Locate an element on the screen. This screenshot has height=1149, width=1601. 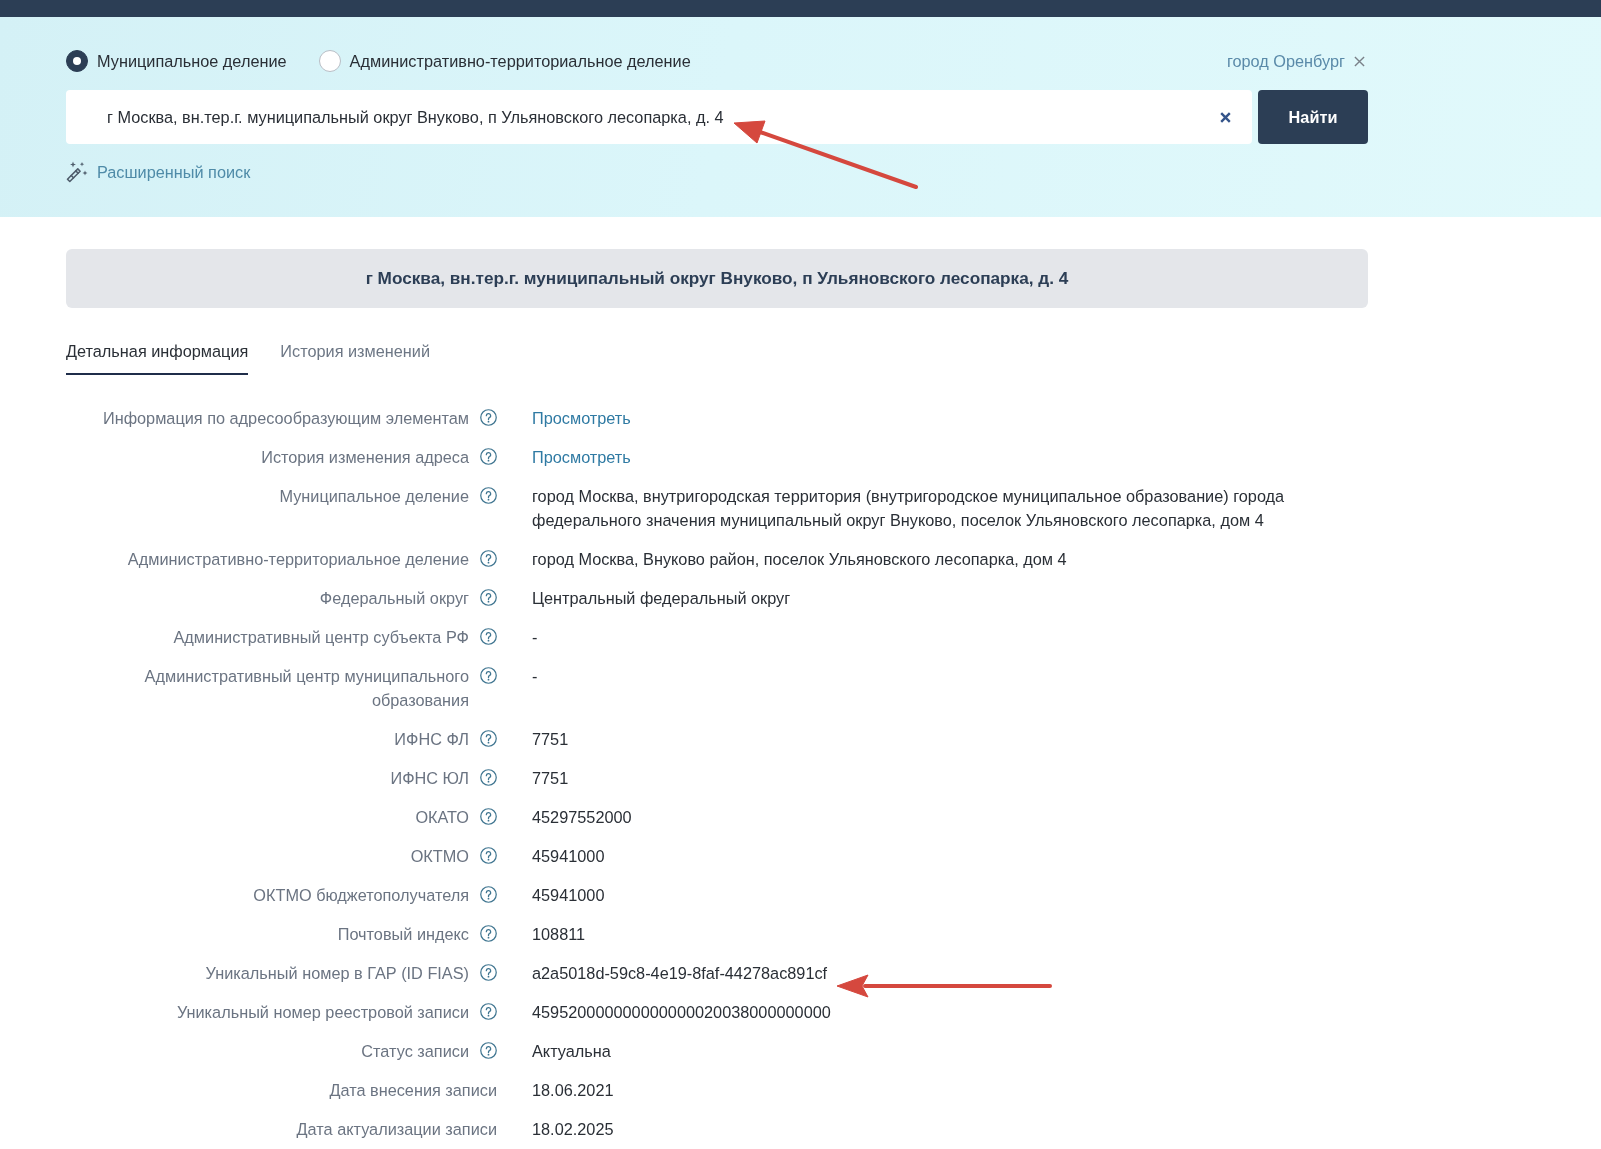
magic-wand-icon is located at coordinates (77, 172).